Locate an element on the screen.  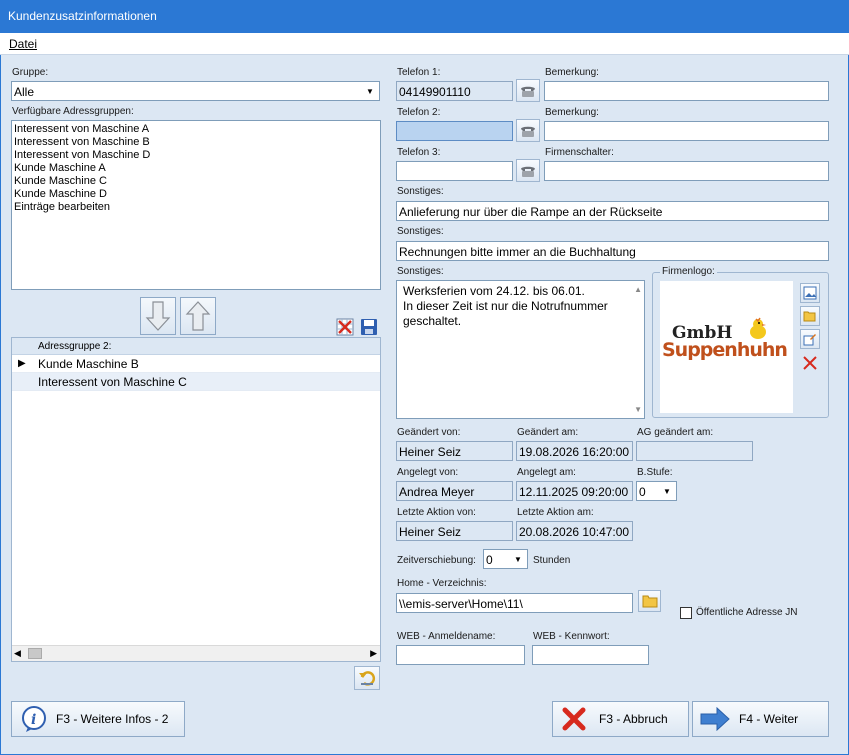
close-icon is located at coordinates (810, 363).